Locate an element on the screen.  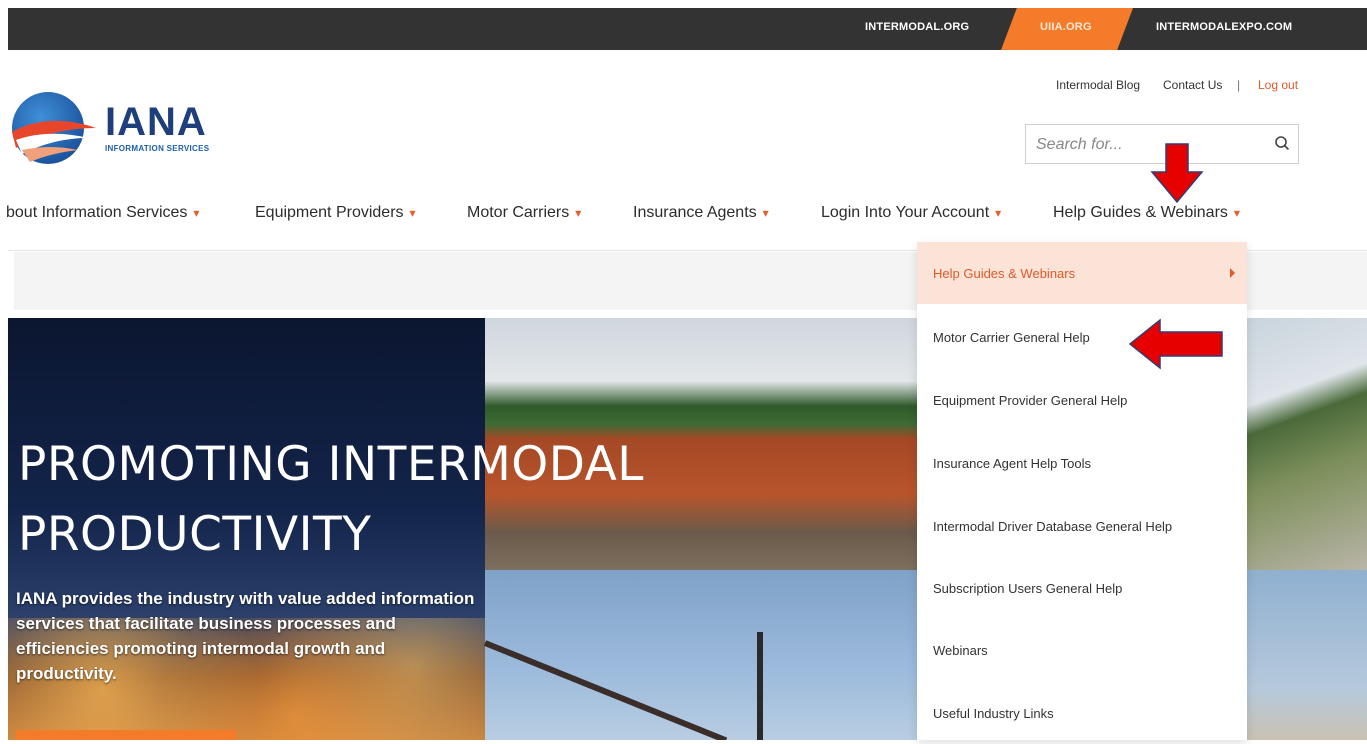
nav-label: Equipment Providers is located at coordinates (329, 212).